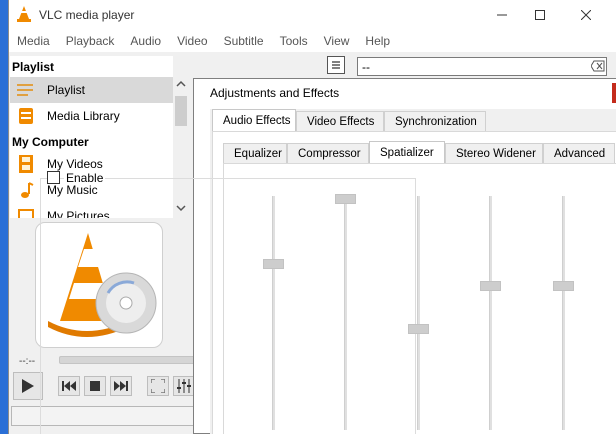 This screenshot has height=434, width=616. What do you see at coordinates (407, 152) in the screenshot?
I see `tab-spatializer: Spatializer` at bounding box center [407, 152].